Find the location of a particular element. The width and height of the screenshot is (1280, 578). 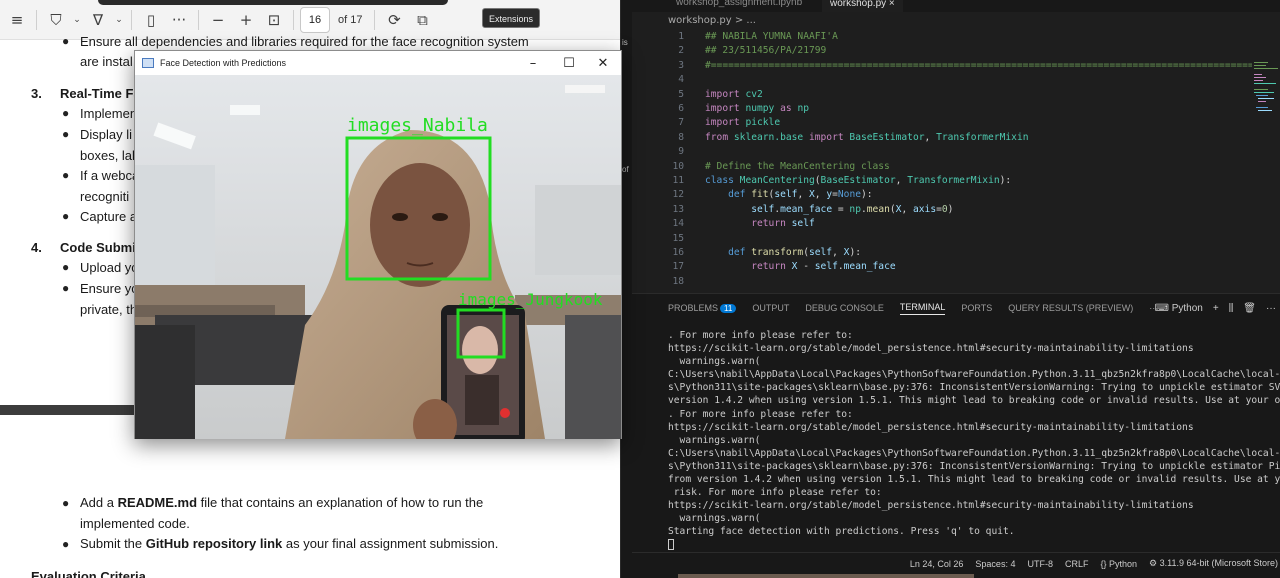

code-line: 10 # Define the MeanCentering class is located at coordinates (942, 167).